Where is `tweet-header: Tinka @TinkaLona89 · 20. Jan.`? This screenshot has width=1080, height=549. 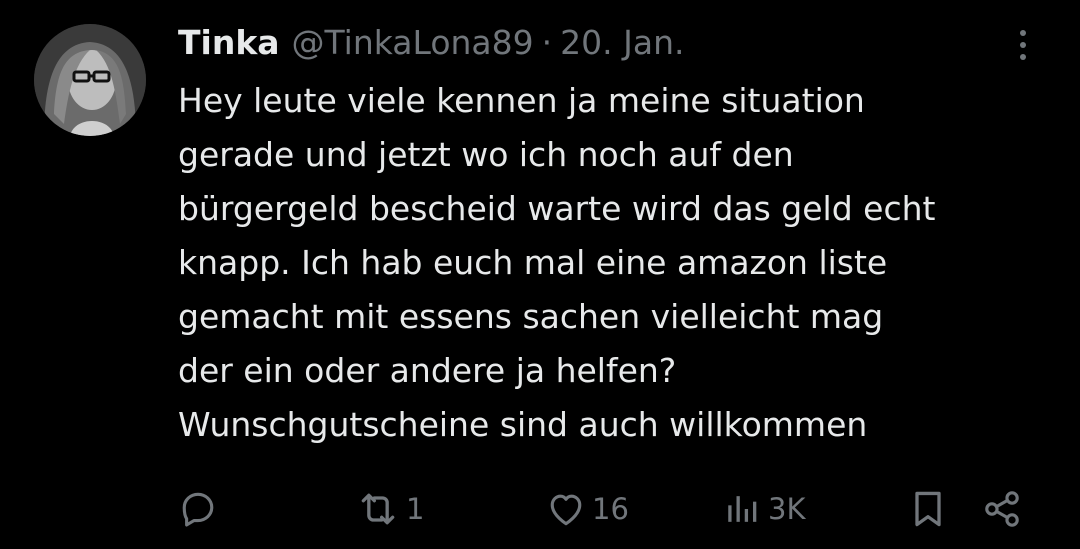 tweet-header: Tinka @TinkaLona89 · 20. Jan. is located at coordinates (431, 43).